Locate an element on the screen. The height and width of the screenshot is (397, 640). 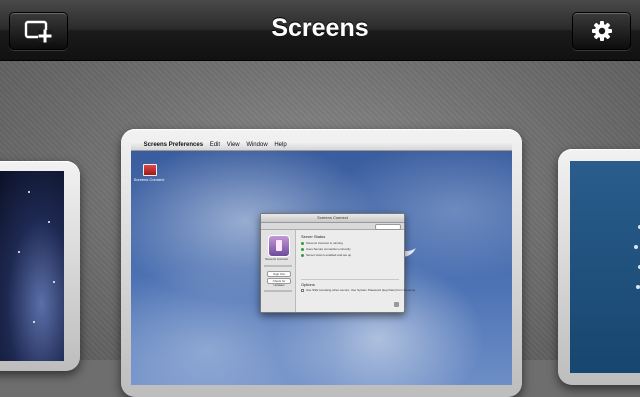
search-field is located at coordinates (388, 227).